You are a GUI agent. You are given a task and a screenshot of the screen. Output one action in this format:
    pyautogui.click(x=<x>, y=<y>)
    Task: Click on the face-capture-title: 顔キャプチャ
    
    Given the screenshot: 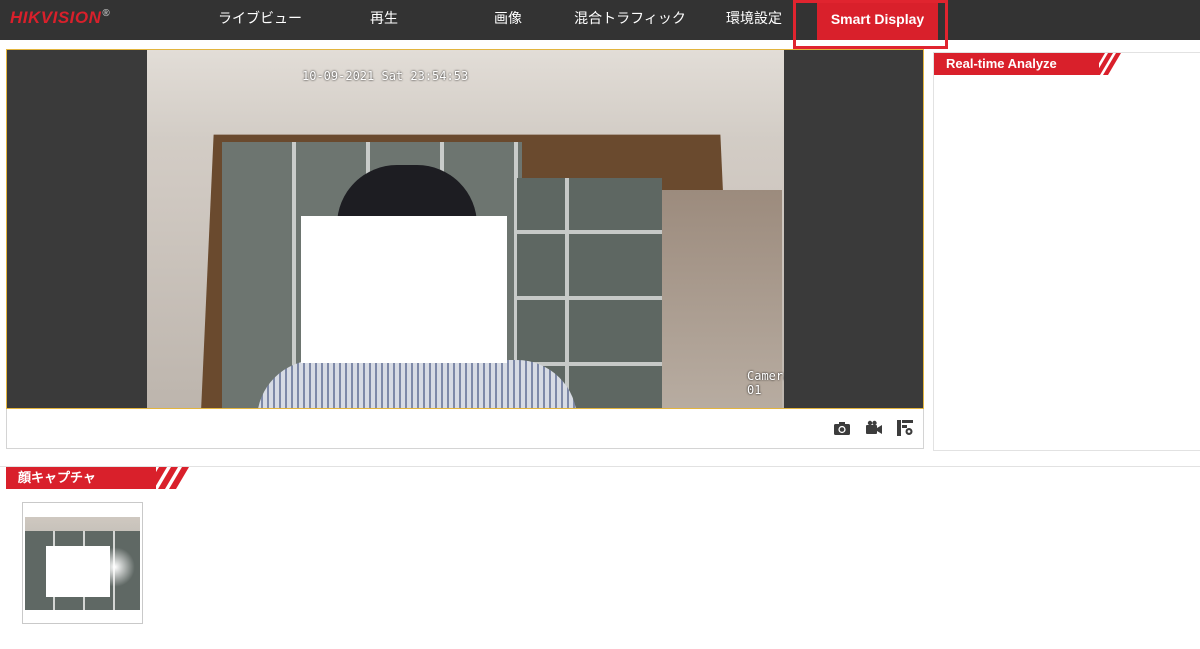 What is the action you would take?
    pyautogui.click(x=81, y=478)
    